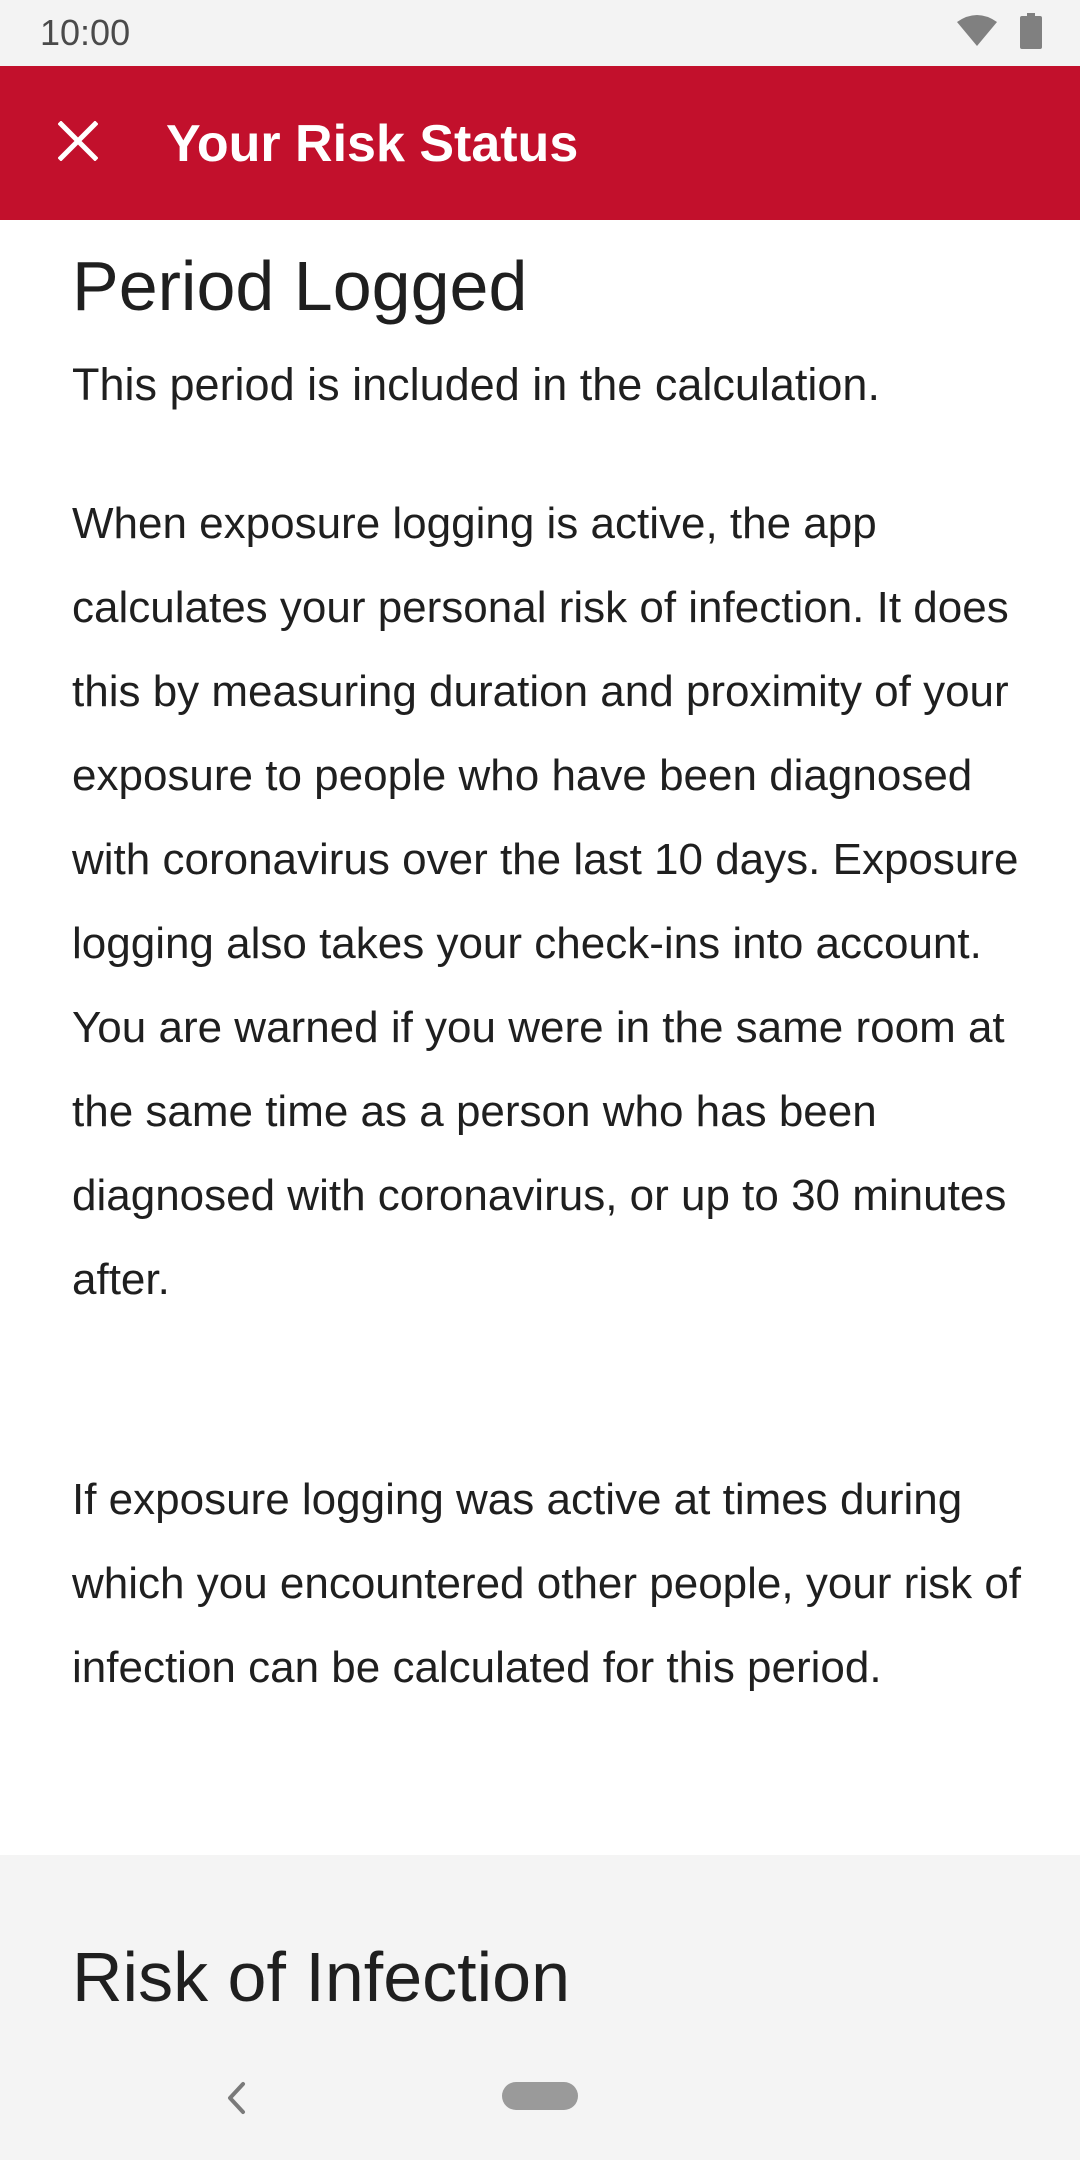 The height and width of the screenshot is (2160, 1080). Describe the element at coordinates (540, 2096) in the screenshot. I see `home-pill` at that location.